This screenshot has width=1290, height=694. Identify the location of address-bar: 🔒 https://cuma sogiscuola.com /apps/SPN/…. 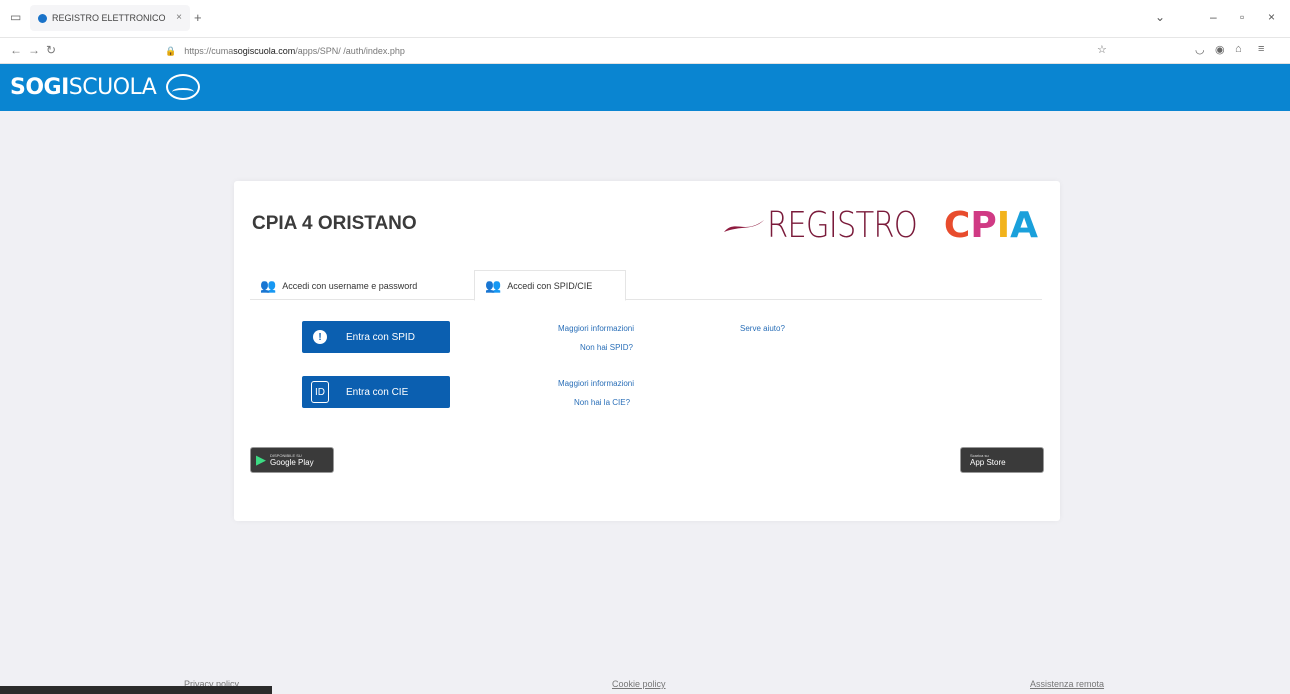
(625, 51).